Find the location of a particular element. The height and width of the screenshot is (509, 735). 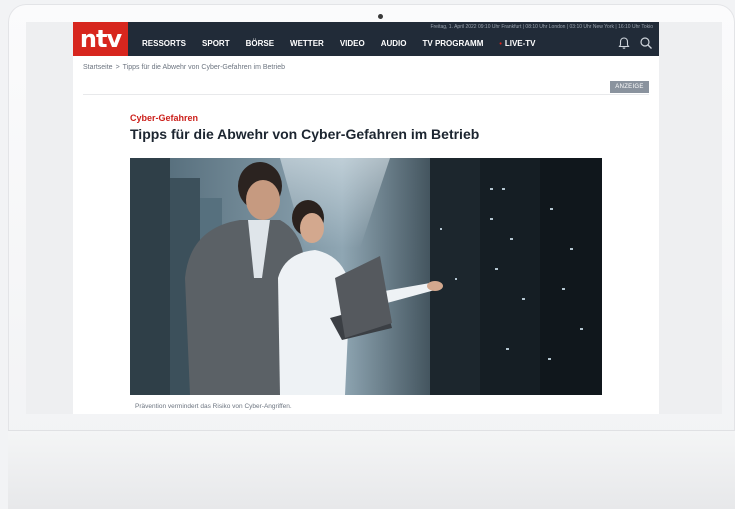

nav-item-live-tv: • LIVE-TV is located at coordinates (517, 44).